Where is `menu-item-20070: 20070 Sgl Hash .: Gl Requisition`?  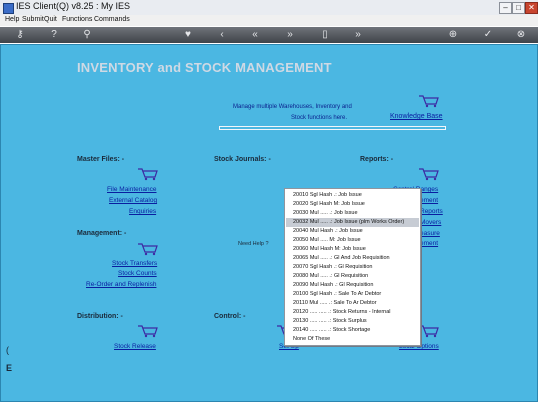 menu-item-20070: 20070 Sgl Hash .: Gl Requisition is located at coordinates (333, 267).